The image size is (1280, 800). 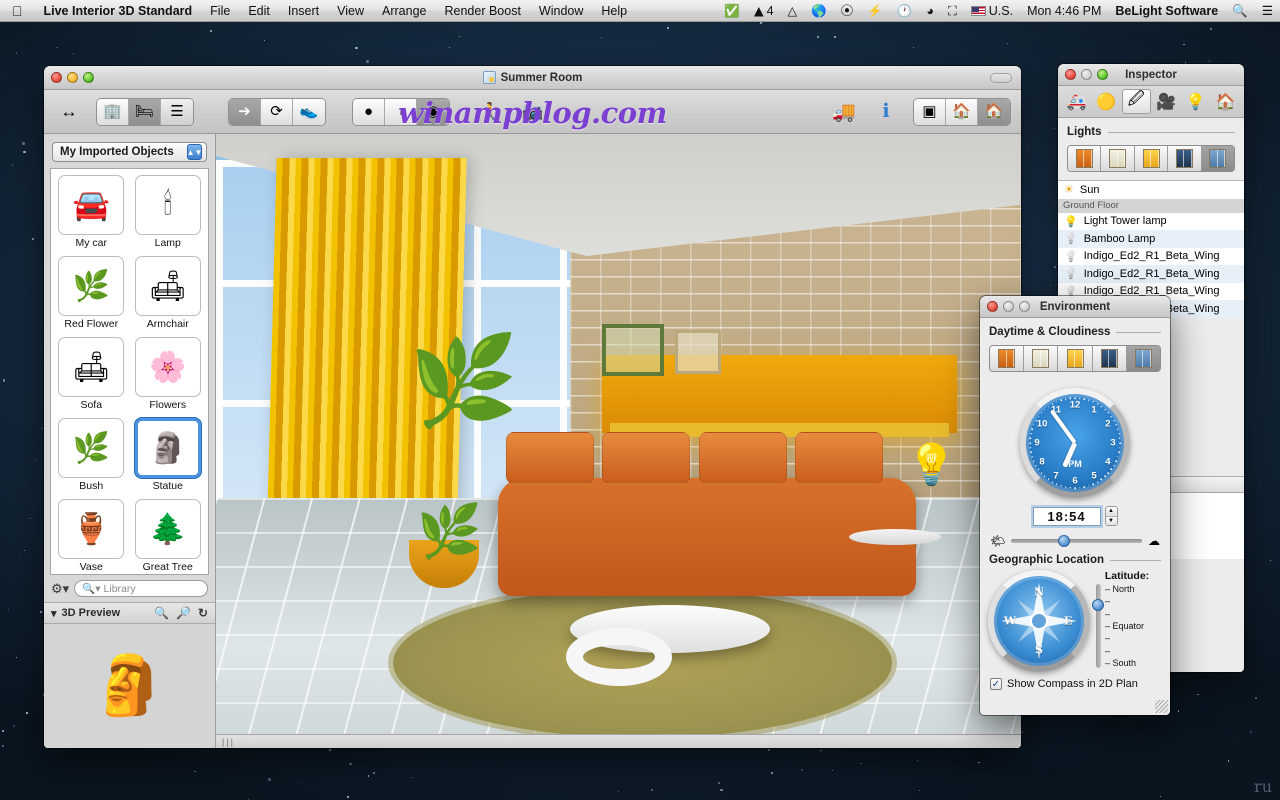 I want to click on plan-3d-view-icon: 🏠, so click(x=962, y=111).